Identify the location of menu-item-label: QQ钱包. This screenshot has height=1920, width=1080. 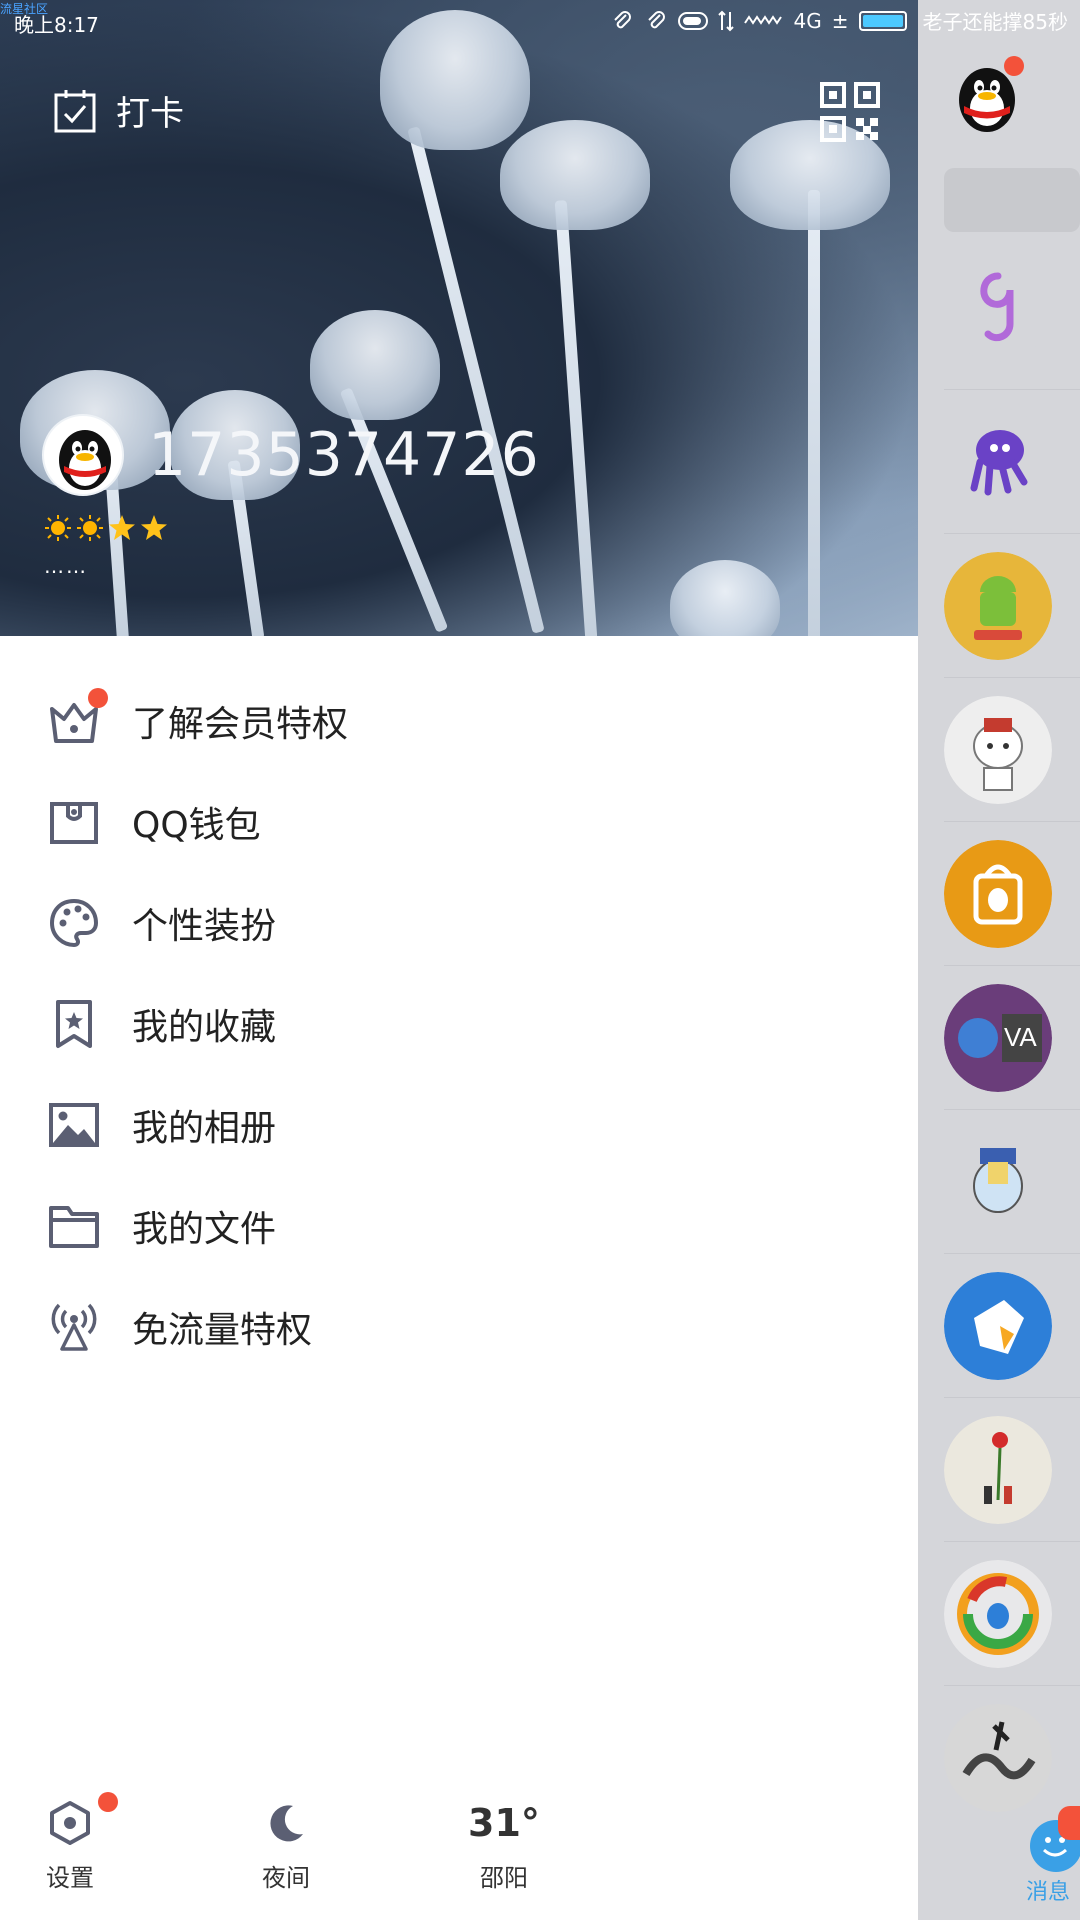
(196, 825).